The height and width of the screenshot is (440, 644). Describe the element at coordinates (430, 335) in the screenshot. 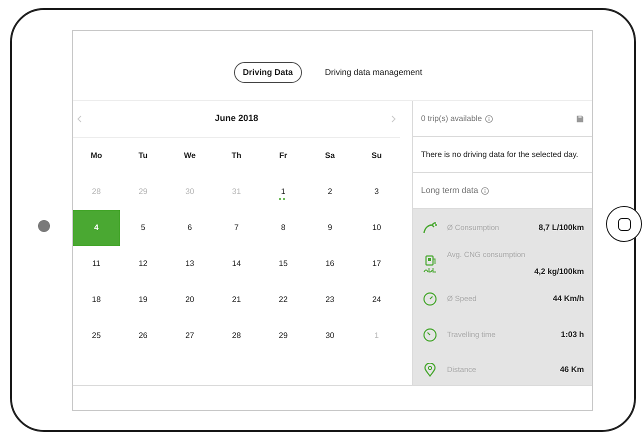

I see `clock-icon` at that location.